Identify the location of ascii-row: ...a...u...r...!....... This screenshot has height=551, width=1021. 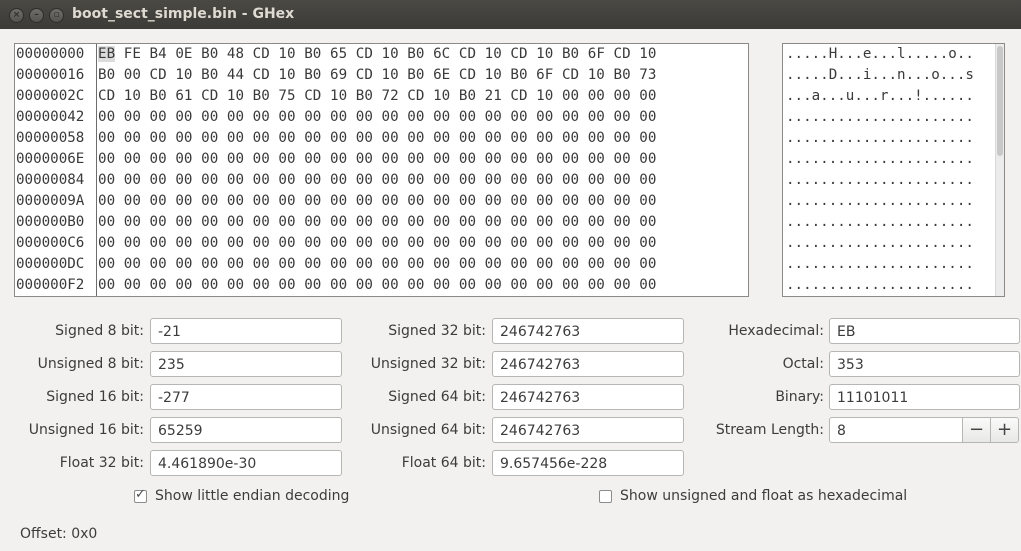
(880, 96).